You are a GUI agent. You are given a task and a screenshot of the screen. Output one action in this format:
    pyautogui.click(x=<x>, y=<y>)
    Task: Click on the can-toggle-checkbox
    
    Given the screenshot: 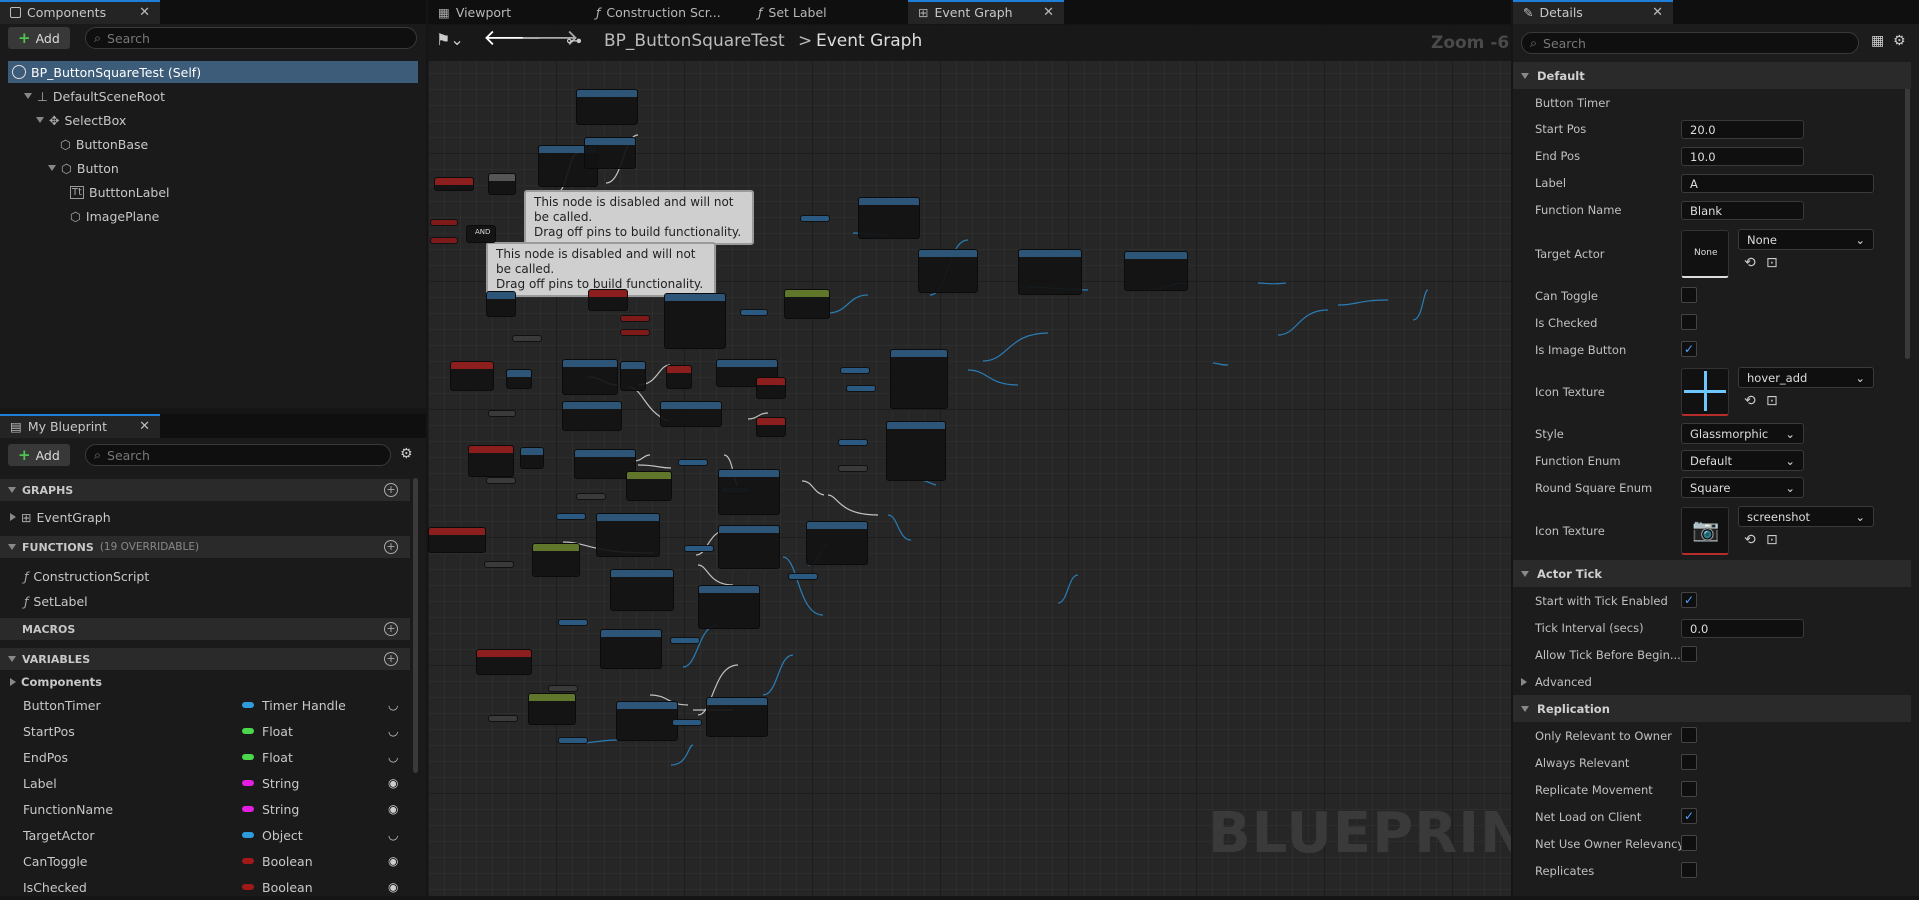 What is the action you would take?
    pyautogui.click(x=1689, y=295)
    